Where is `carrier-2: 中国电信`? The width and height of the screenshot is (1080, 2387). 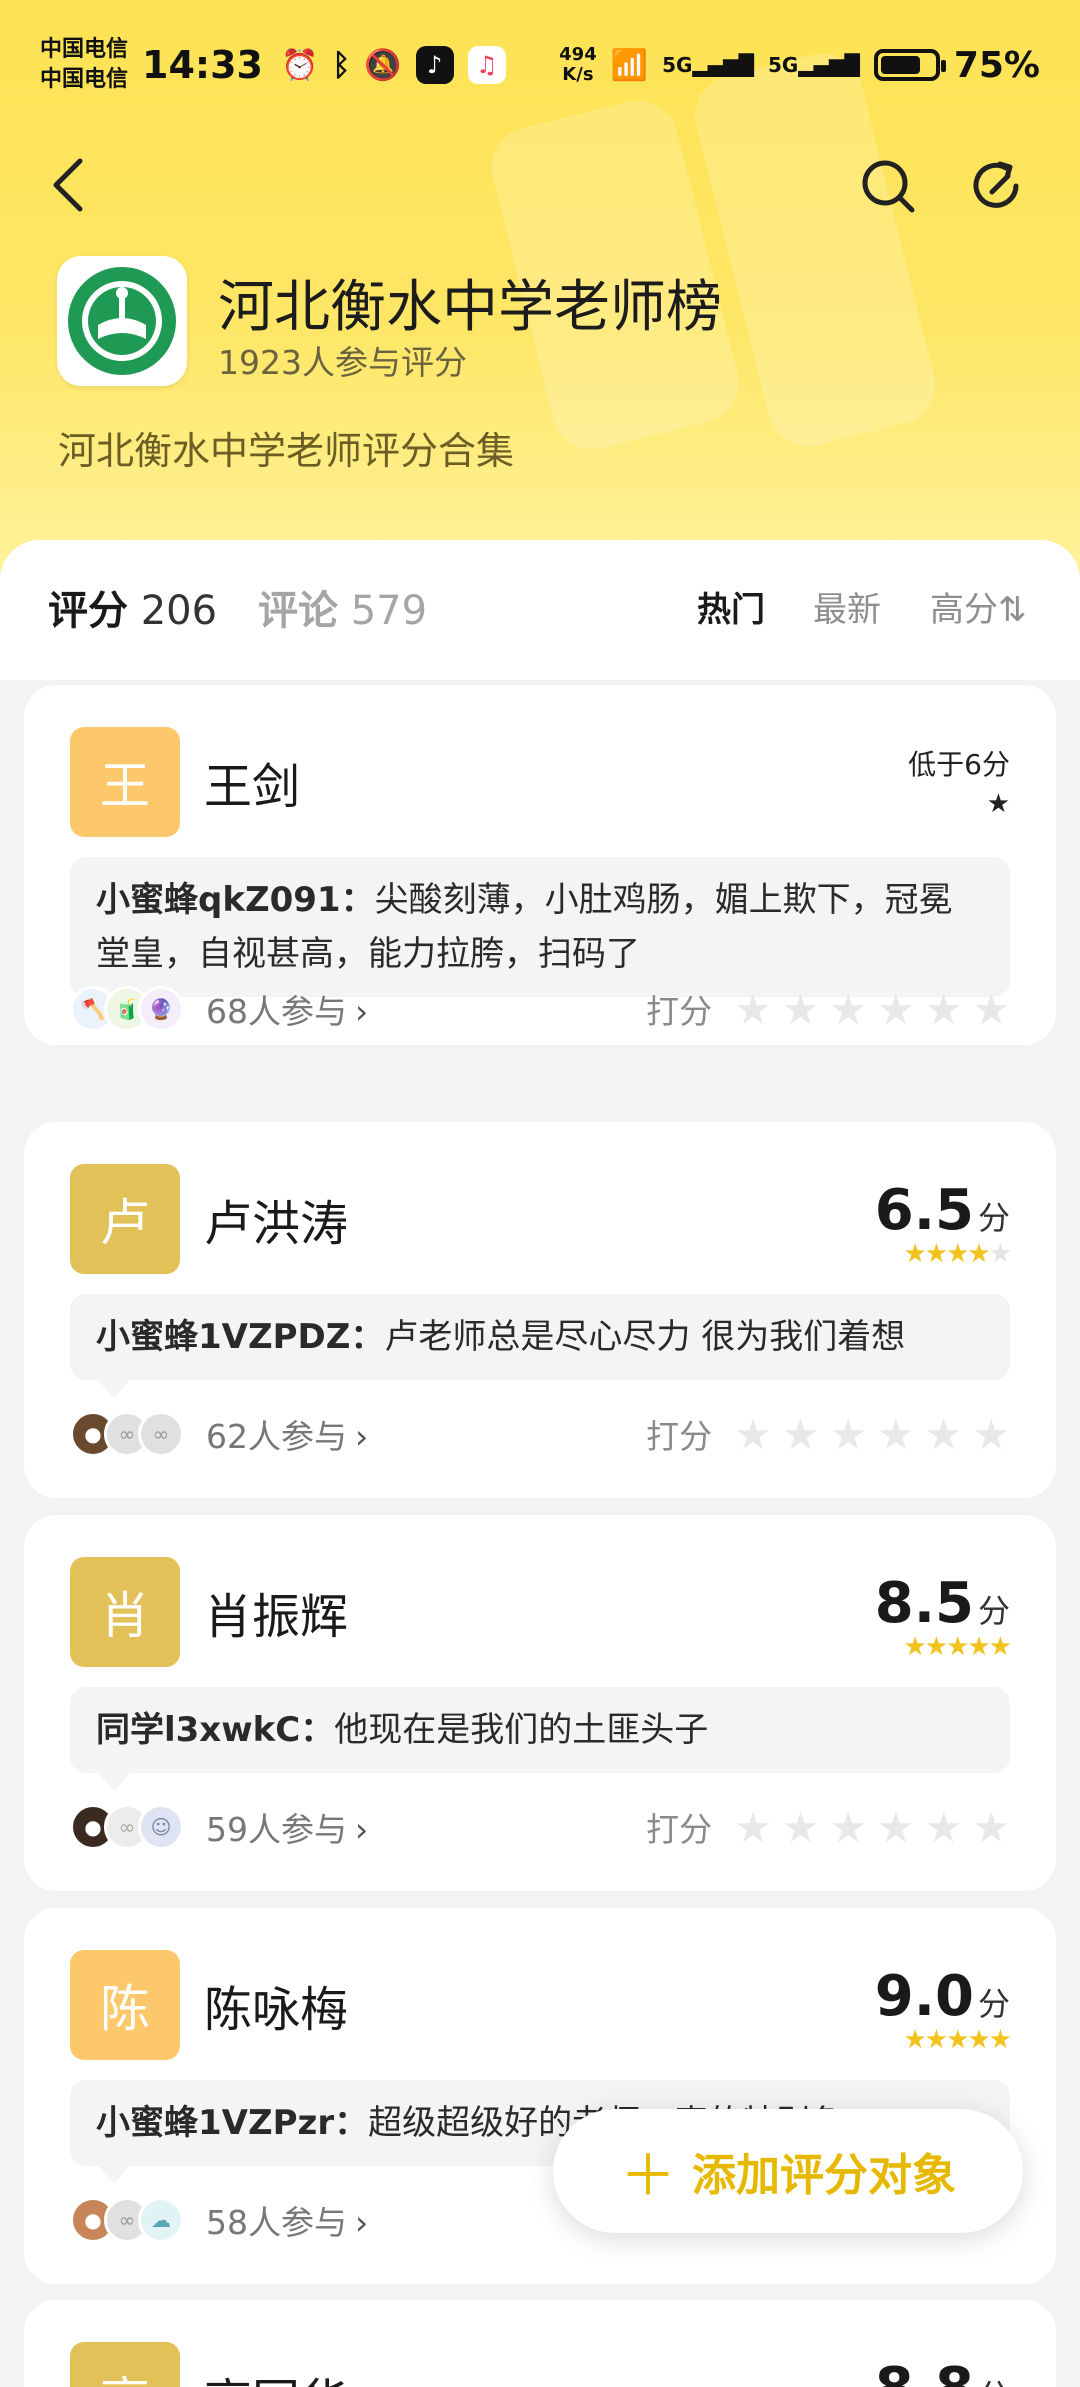 carrier-2: 中国电信 is located at coordinates (84, 79).